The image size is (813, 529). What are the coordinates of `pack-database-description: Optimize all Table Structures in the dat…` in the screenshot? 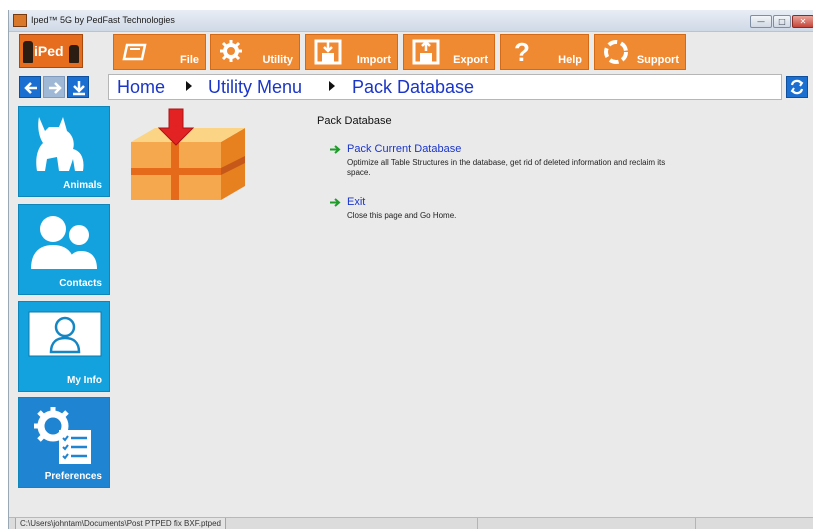 It's located at (506, 167).